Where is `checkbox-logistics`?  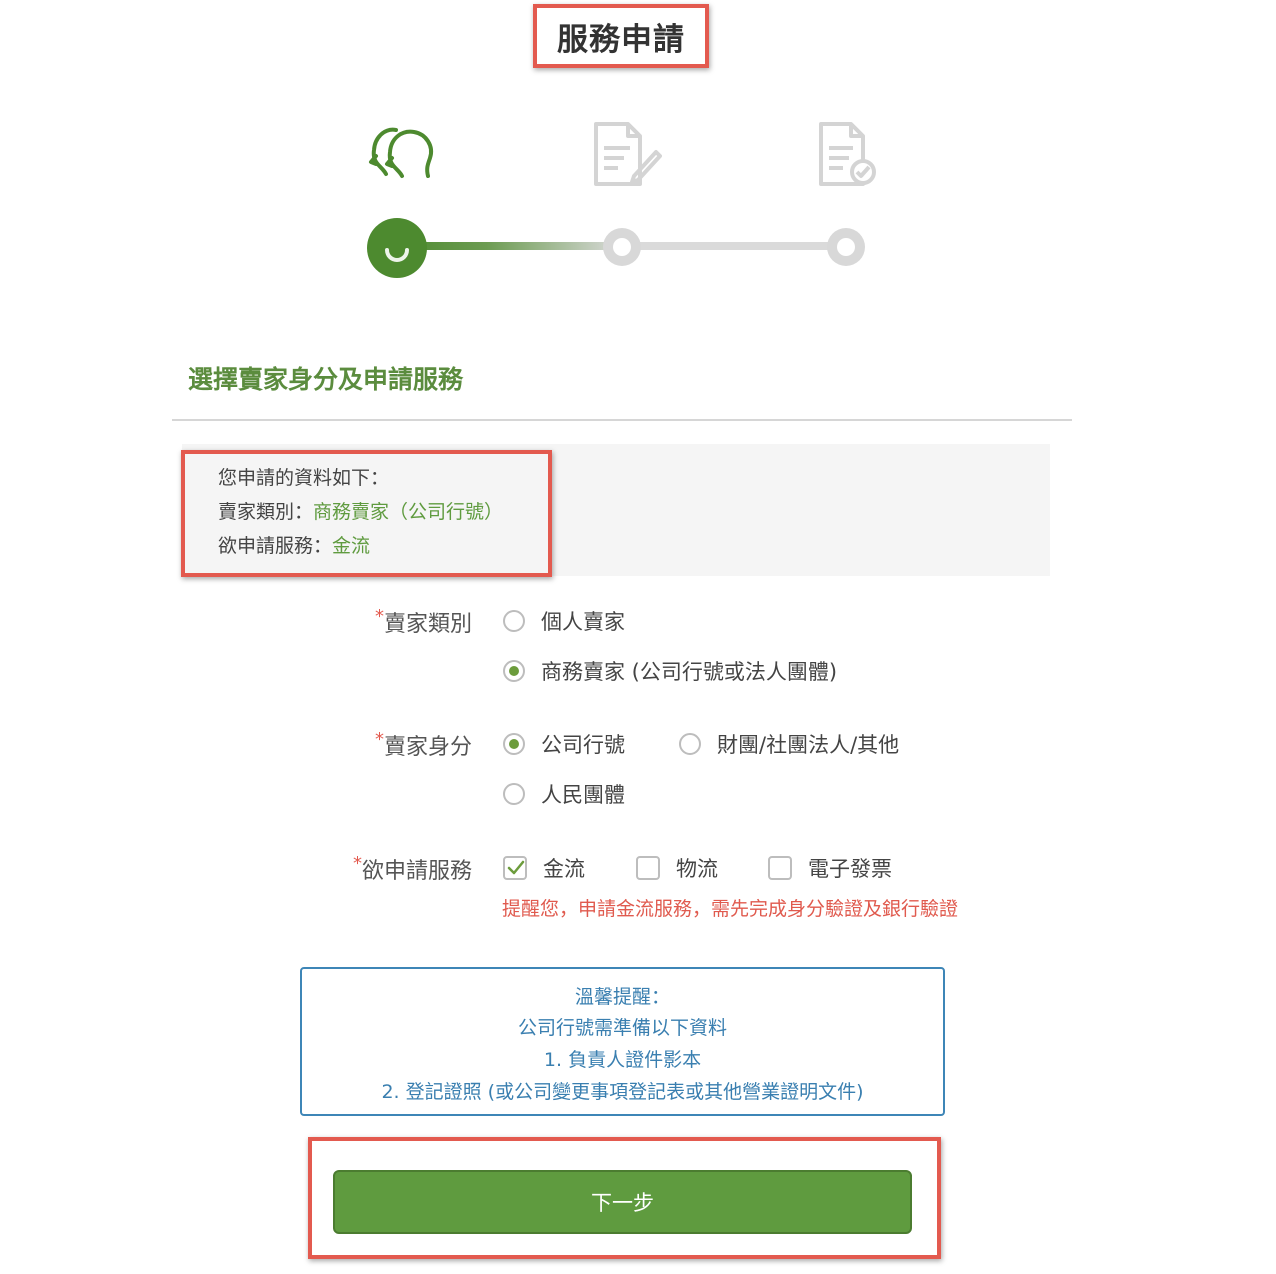 checkbox-logistics is located at coordinates (648, 868).